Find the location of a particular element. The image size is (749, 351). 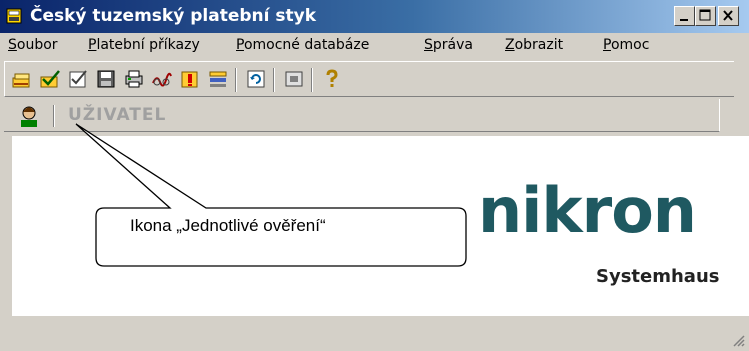

maximize-button is located at coordinates (705, 16).